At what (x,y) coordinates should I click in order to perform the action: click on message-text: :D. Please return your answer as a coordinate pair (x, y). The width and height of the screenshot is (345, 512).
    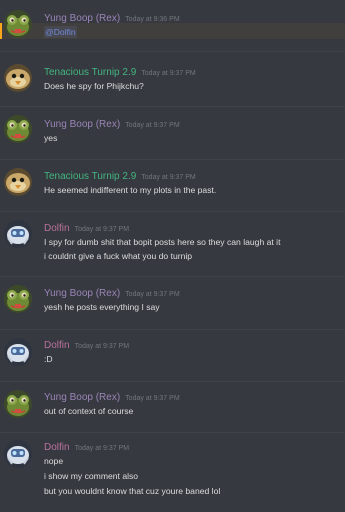
    Looking at the image, I should click on (48, 359).